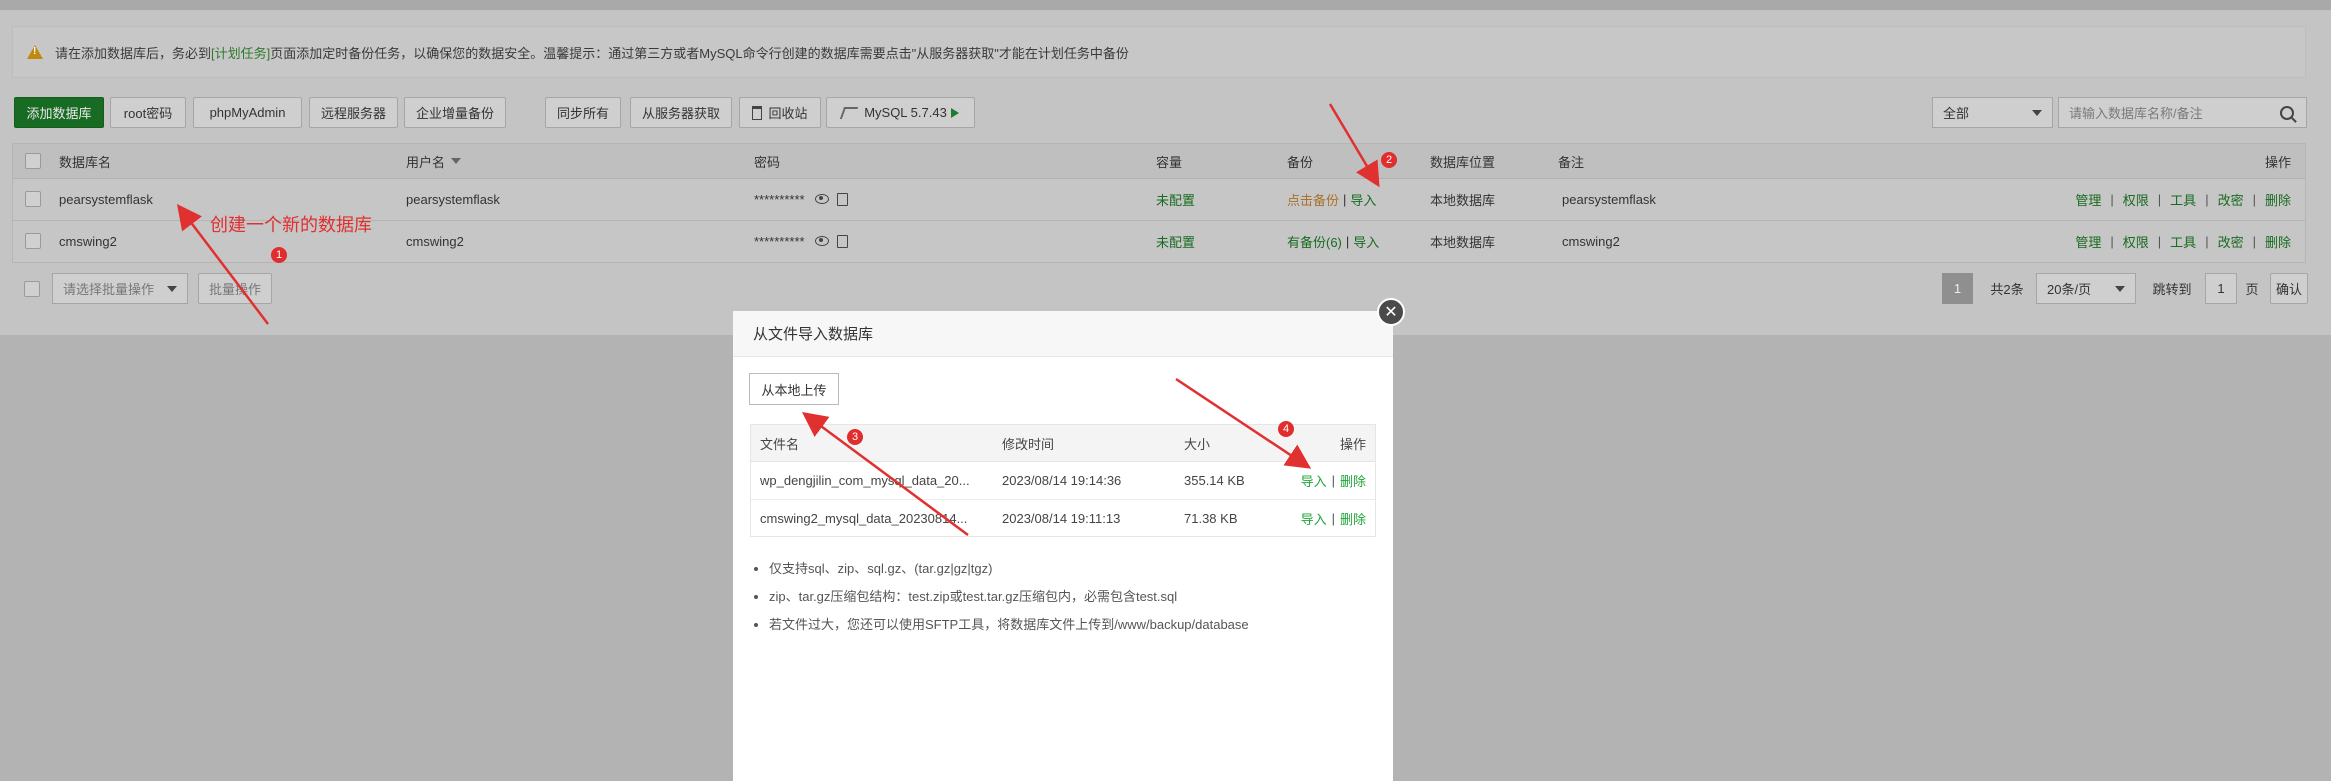  What do you see at coordinates (2221, 288) in the screenshot?
I see `jump-input: 1` at bounding box center [2221, 288].